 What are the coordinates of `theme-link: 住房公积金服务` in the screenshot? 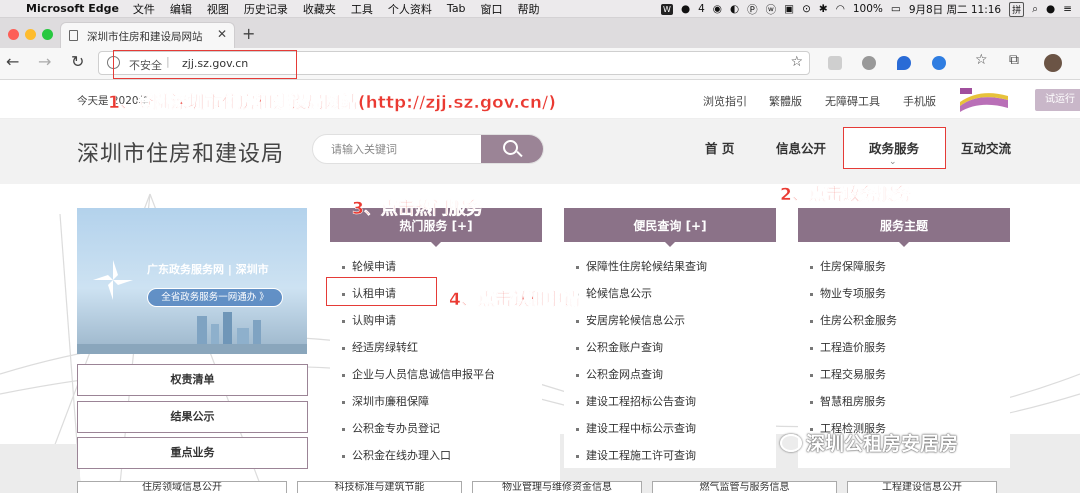 It's located at (853, 320).